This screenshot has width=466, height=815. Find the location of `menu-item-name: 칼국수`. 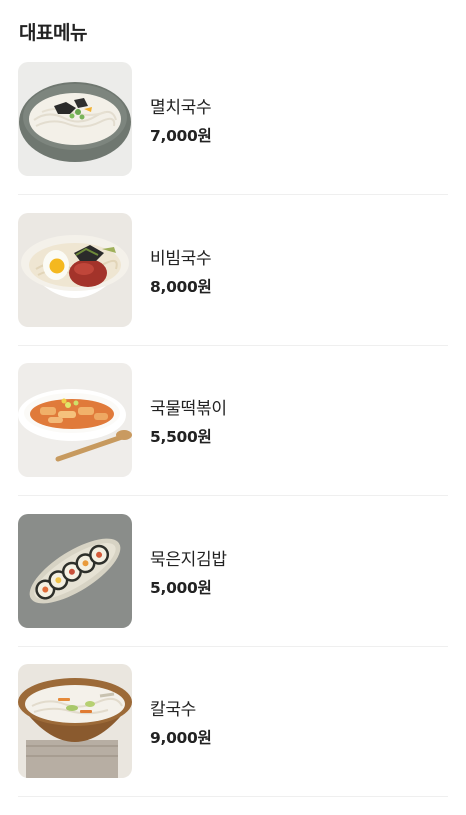

menu-item-name: 칼국수 is located at coordinates (173, 710).